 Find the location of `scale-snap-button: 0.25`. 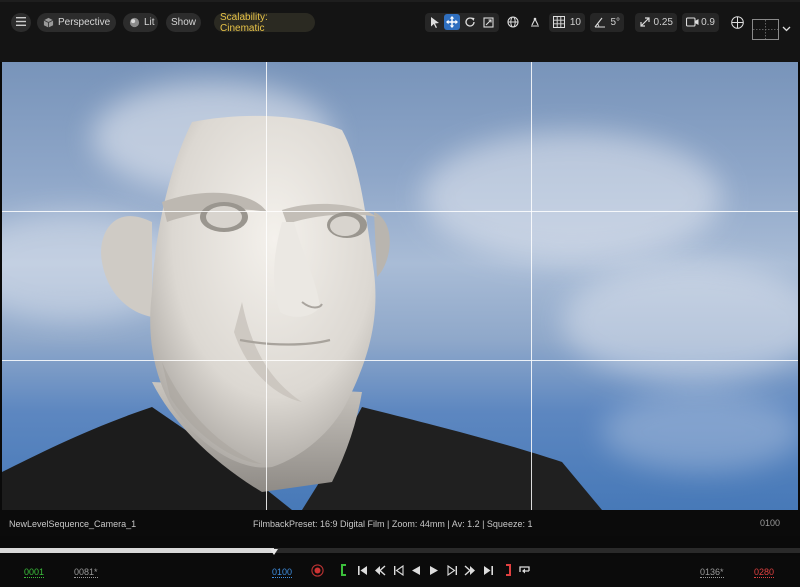

scale-snap-button: 0.25 is located at coordinates (656, 22).